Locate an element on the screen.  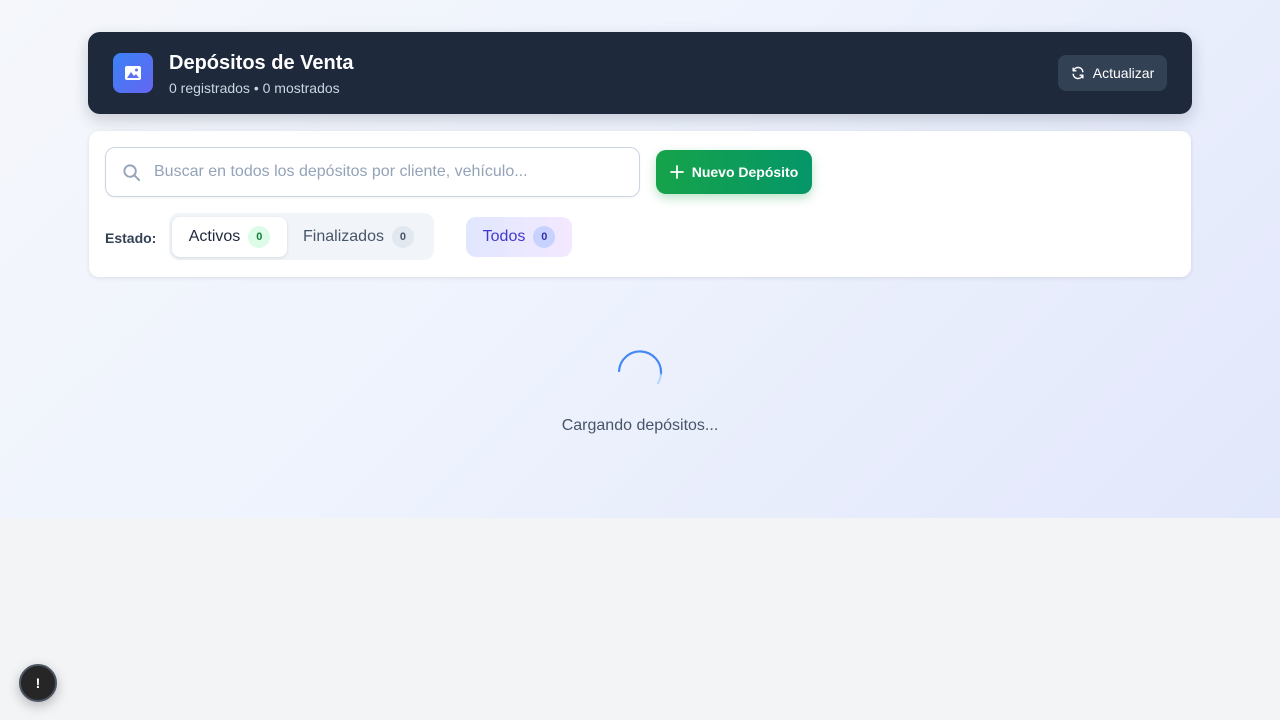
tab-finalizados-count: 0 is located at coordinates (402, 237).